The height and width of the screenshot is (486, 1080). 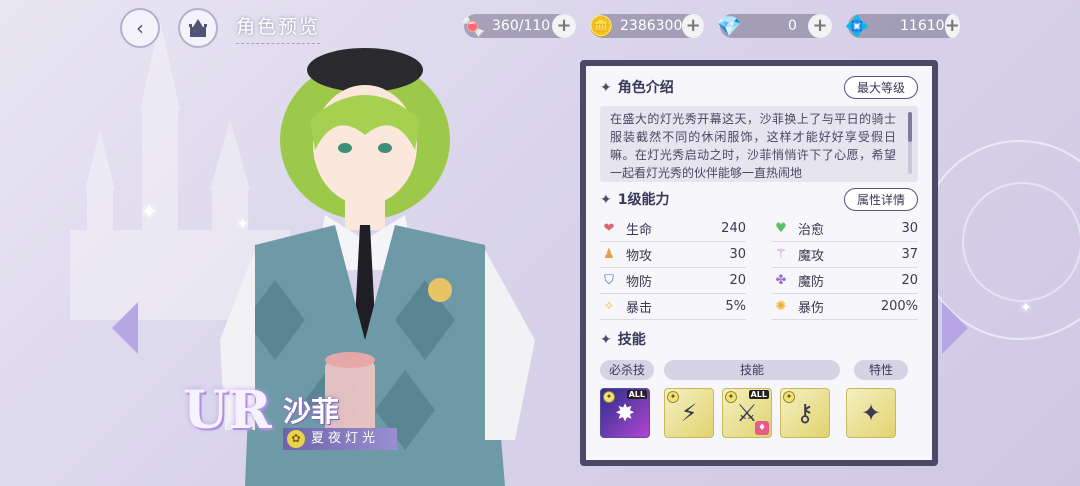 I want to click on max-level-button: 最大等级, so click(x=880, y=87).